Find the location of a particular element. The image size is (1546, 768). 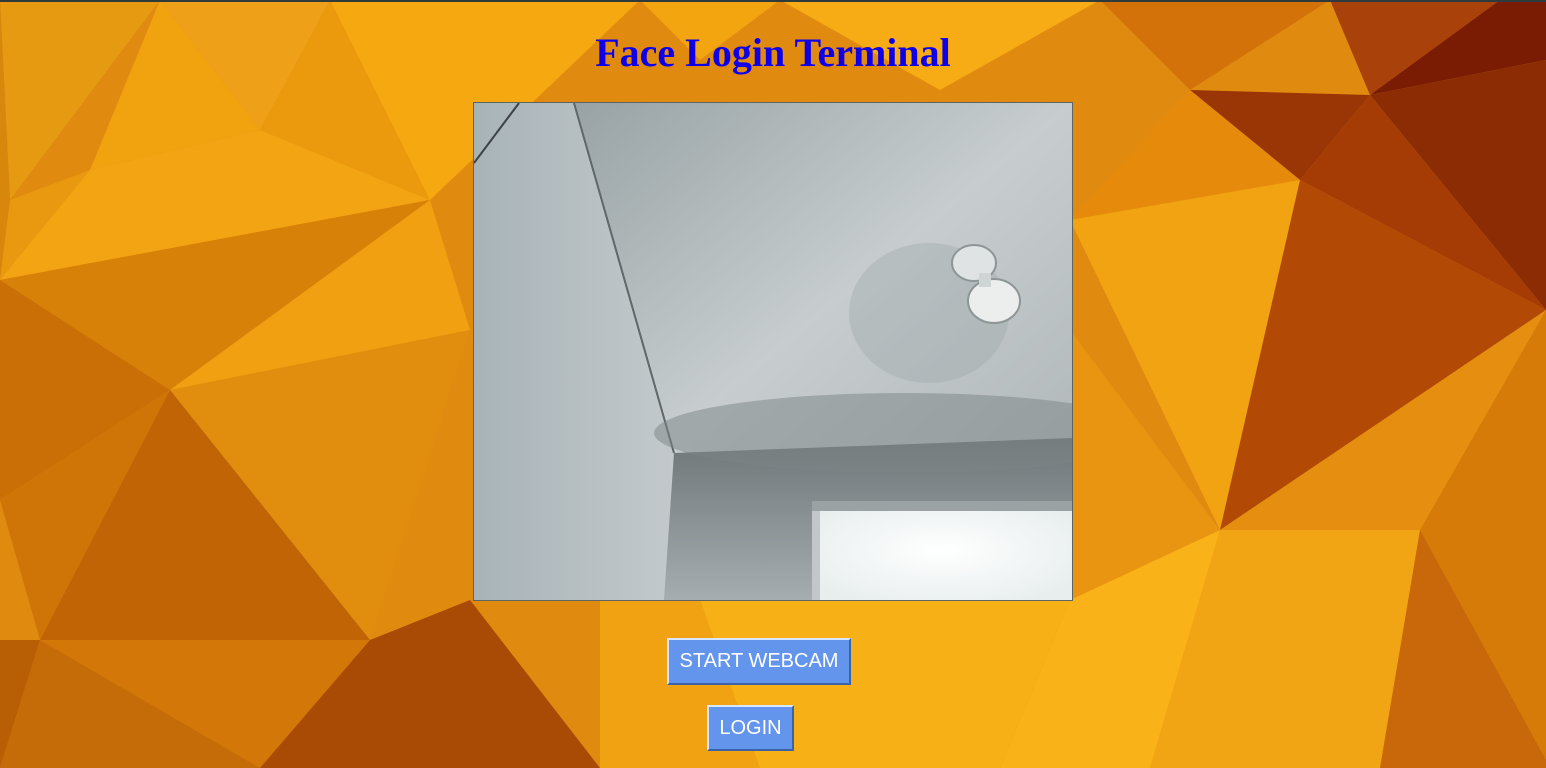

login-button: LOGIN is located at coordinates (750, 728).